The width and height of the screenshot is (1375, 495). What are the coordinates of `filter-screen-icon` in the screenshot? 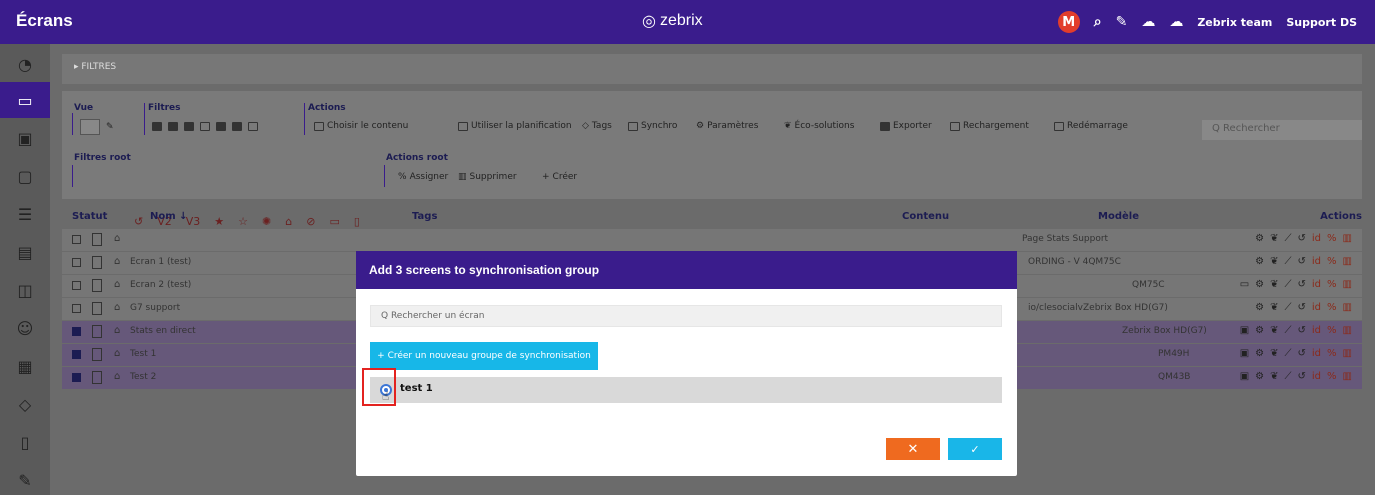 It's located at (157, 126).